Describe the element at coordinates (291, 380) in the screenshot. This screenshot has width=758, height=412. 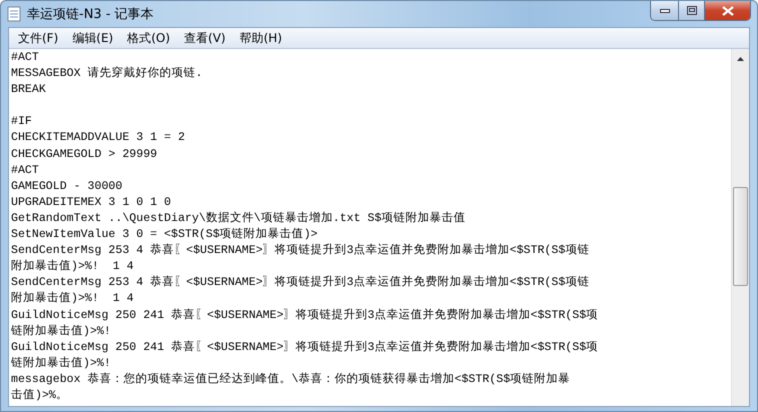
I see `text-line: messagebox 恭喜：您的项链幸运值已经达到峰值。\恭喜：你的项链获得暴击增加<$STR(S$项链附加暴` at that location.